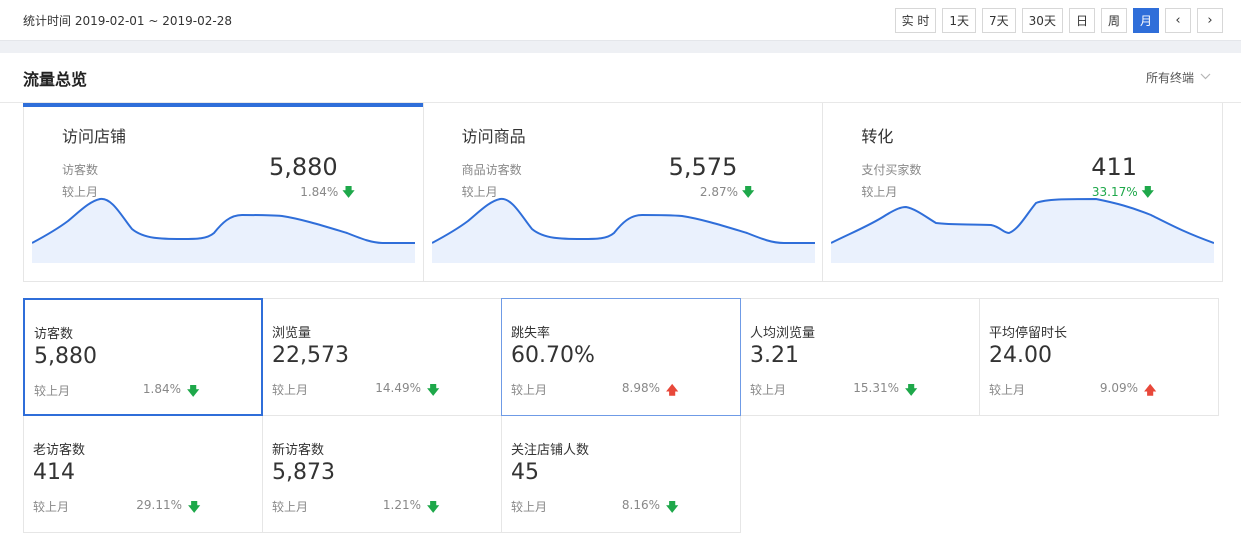 The image size is (1241, 536). I want to click on prev-period-button: ‹, so click(1178, 20).